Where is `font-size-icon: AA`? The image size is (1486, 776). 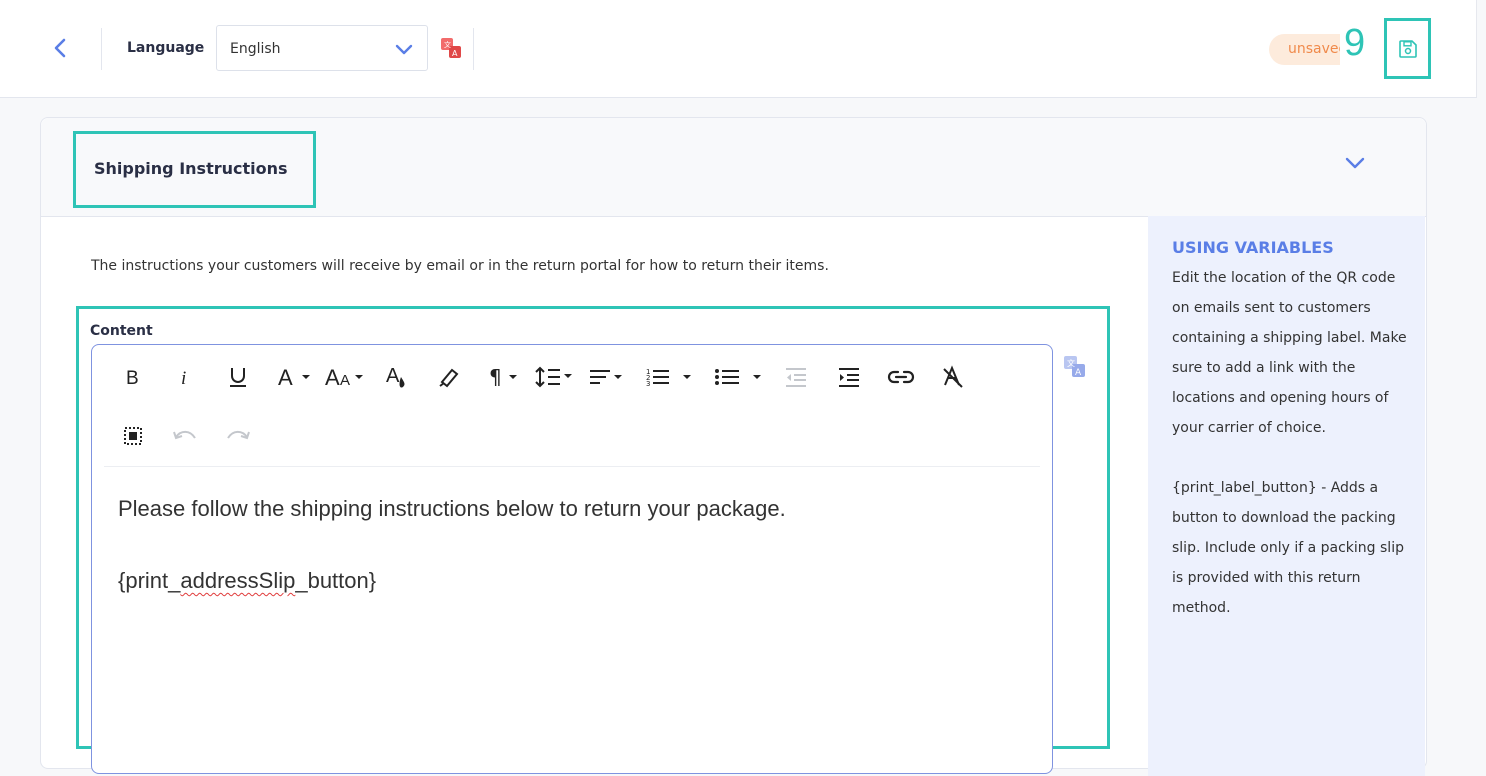 font-size-icon: AA is located at coordinates (344, 377).